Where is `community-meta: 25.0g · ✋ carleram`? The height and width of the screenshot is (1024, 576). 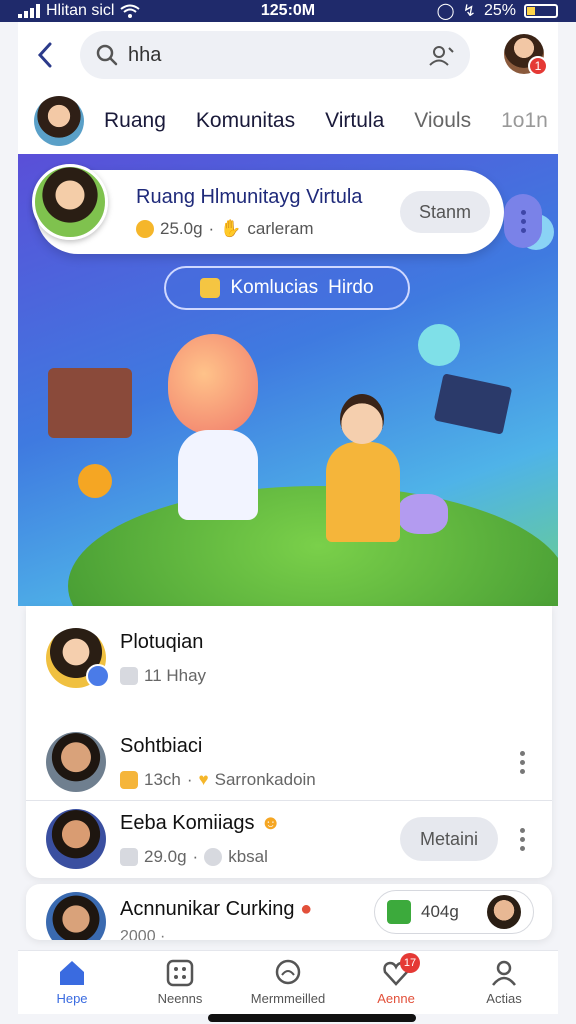 community-meta: 25.0g · ✋ carleram is located at coordinates (268, 229).